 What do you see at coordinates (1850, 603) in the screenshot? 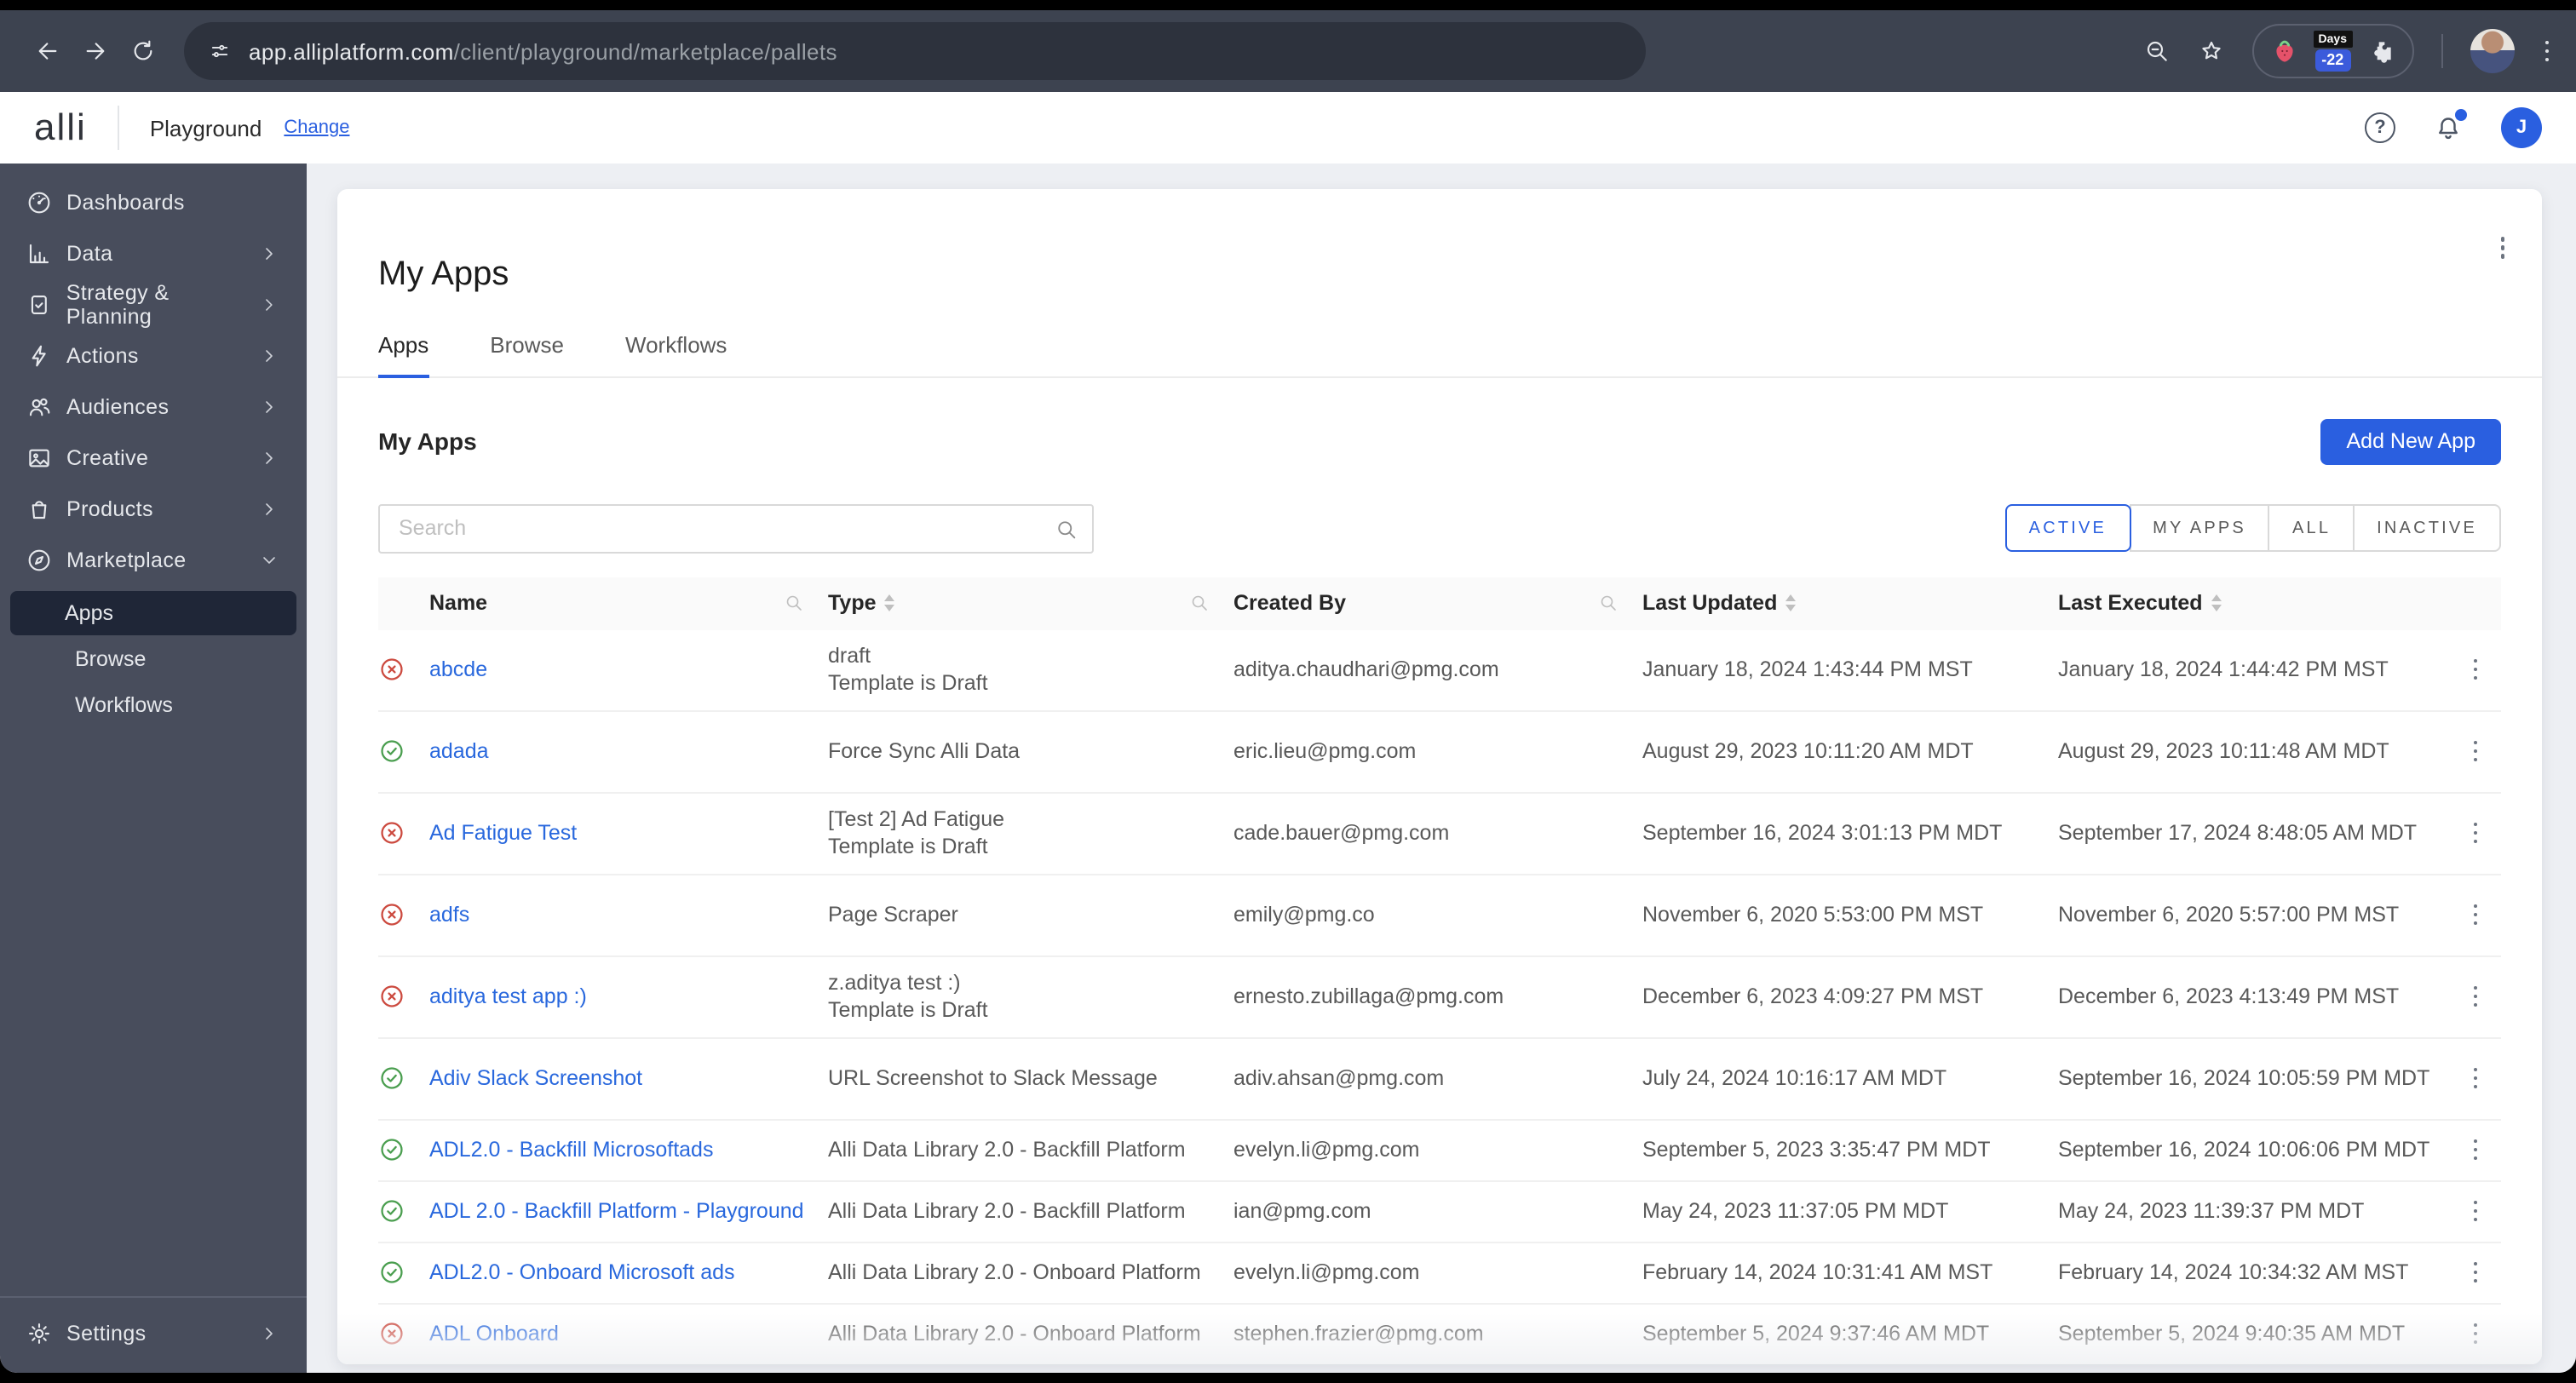
I see `column-header-last-updated: Last Updated` at bounding box center [1850, 603].